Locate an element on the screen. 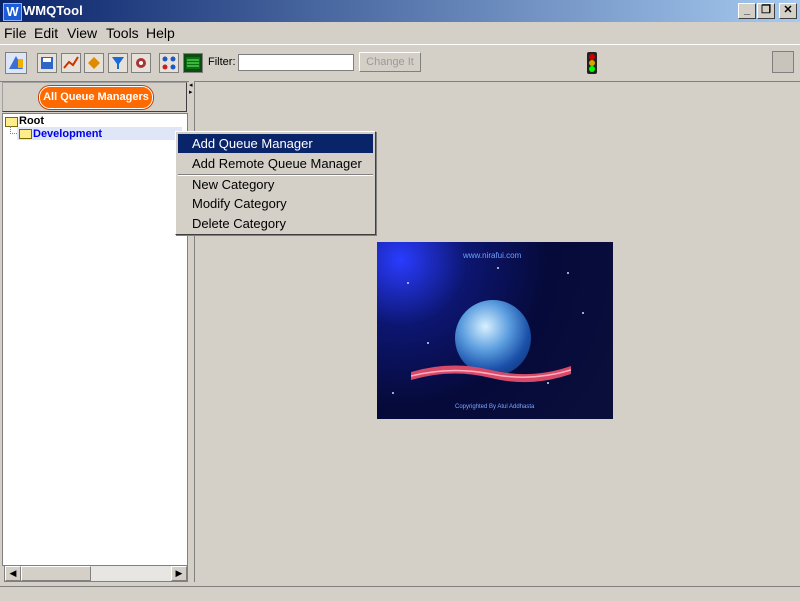 The width and height of the screenshot is (800, 601). tag-icon is located at coordinates (94, 63).